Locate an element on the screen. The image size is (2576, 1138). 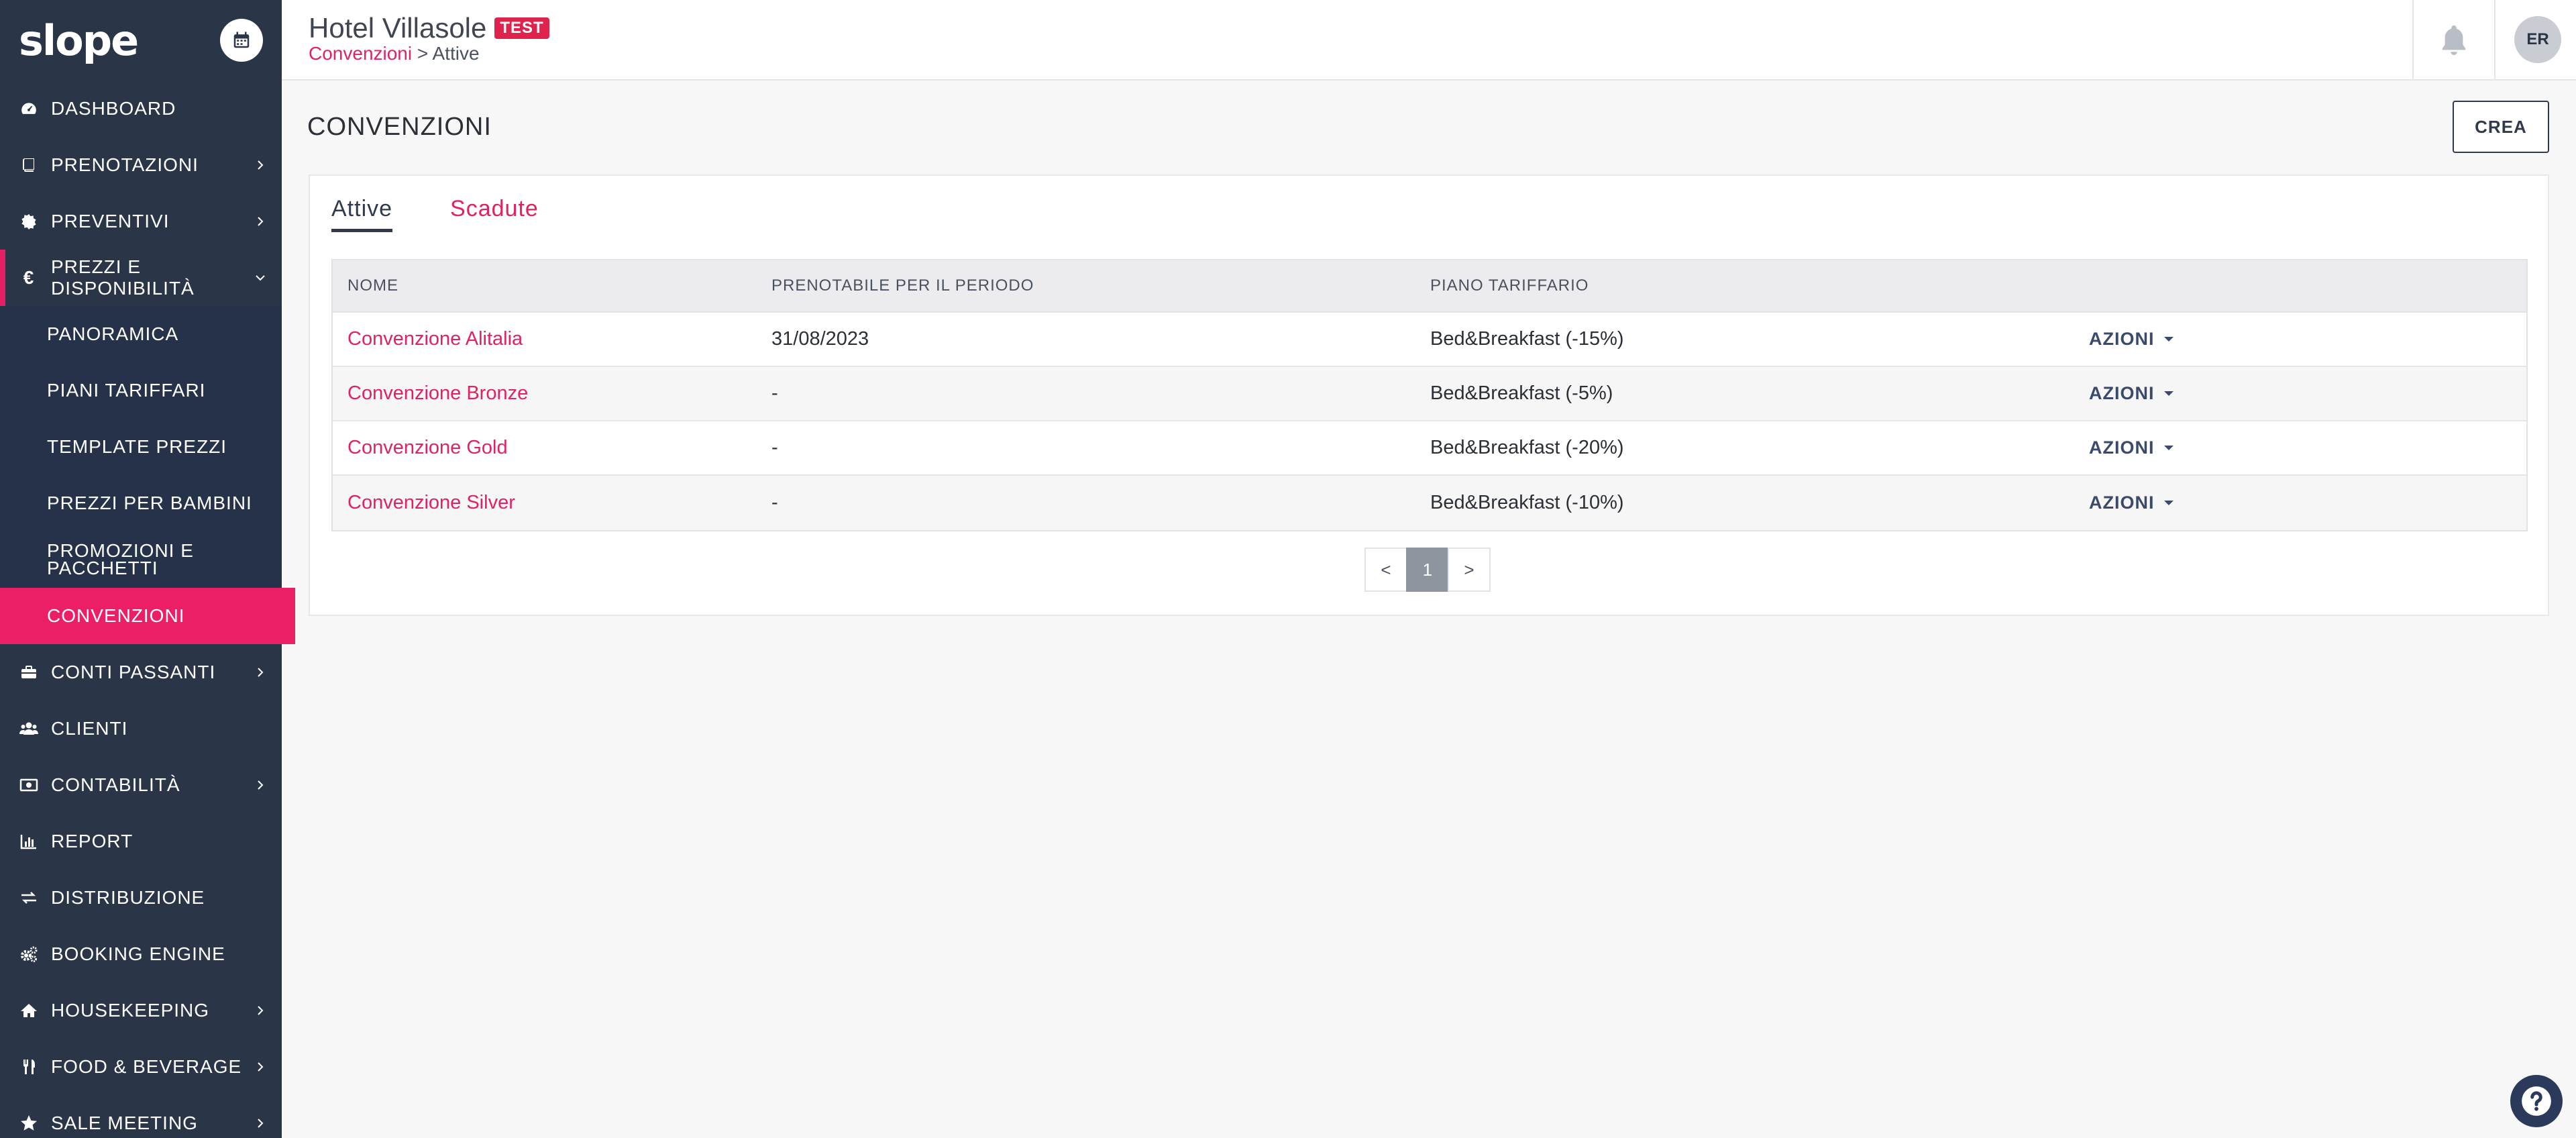
sidebar-subitem-label: PROMOZIONI E PACCHETTI is located at coordinates (120, 559).